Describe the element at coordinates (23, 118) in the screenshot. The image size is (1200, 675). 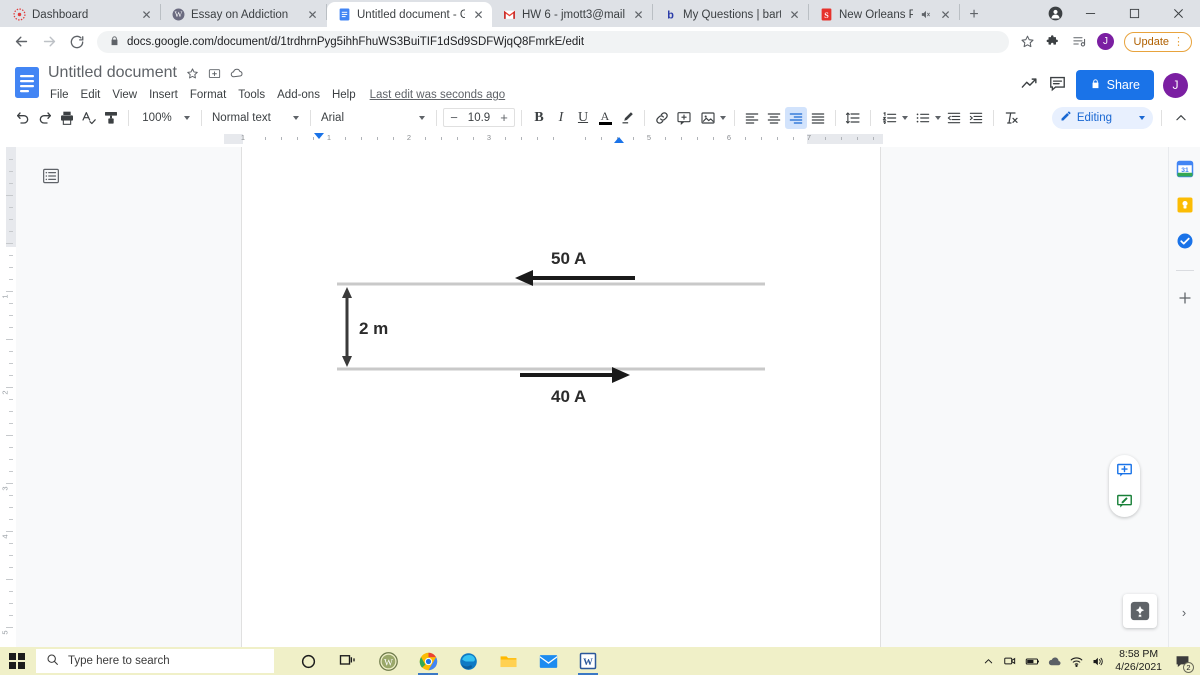
I see `undo-icon` at that location.